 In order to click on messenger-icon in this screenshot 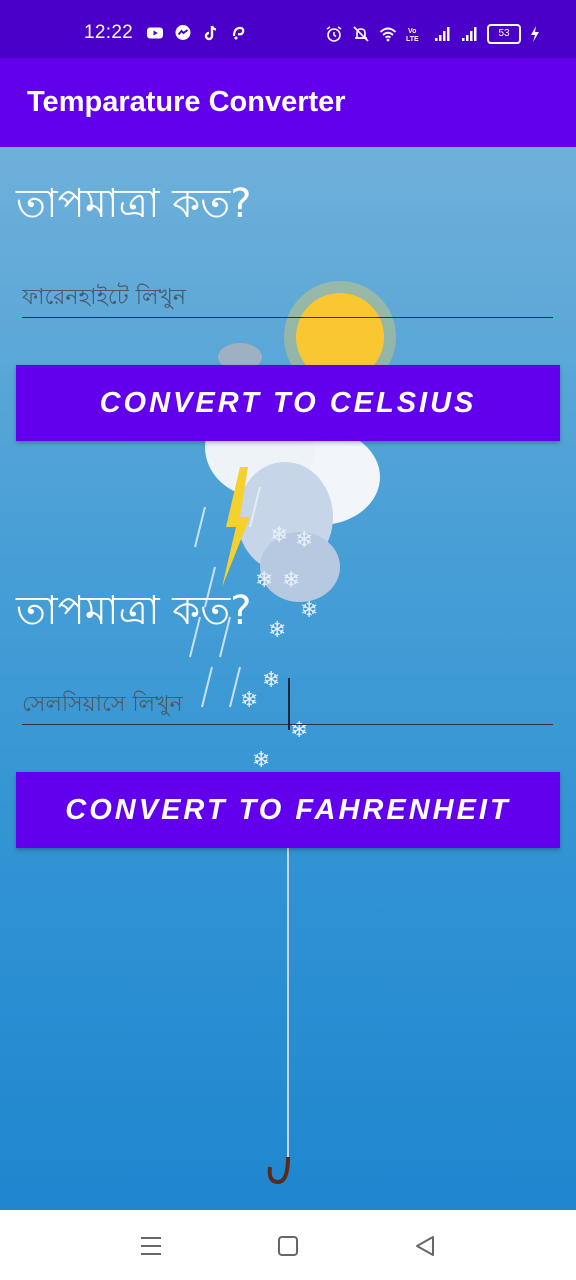, I will do `click(183, 33)`.